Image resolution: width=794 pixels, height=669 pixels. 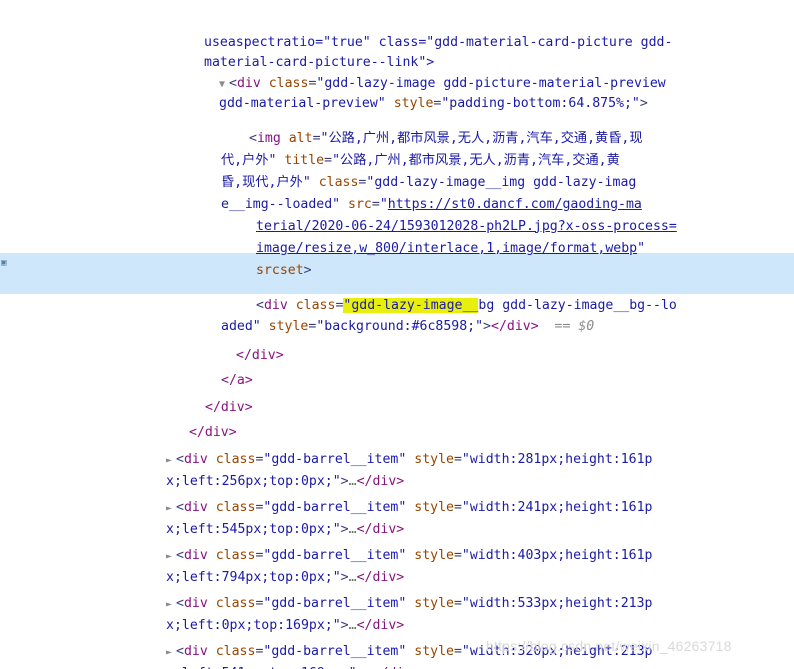 I want to click on selected-node-gutter-marker: ▣, so click(x=5, y=263).